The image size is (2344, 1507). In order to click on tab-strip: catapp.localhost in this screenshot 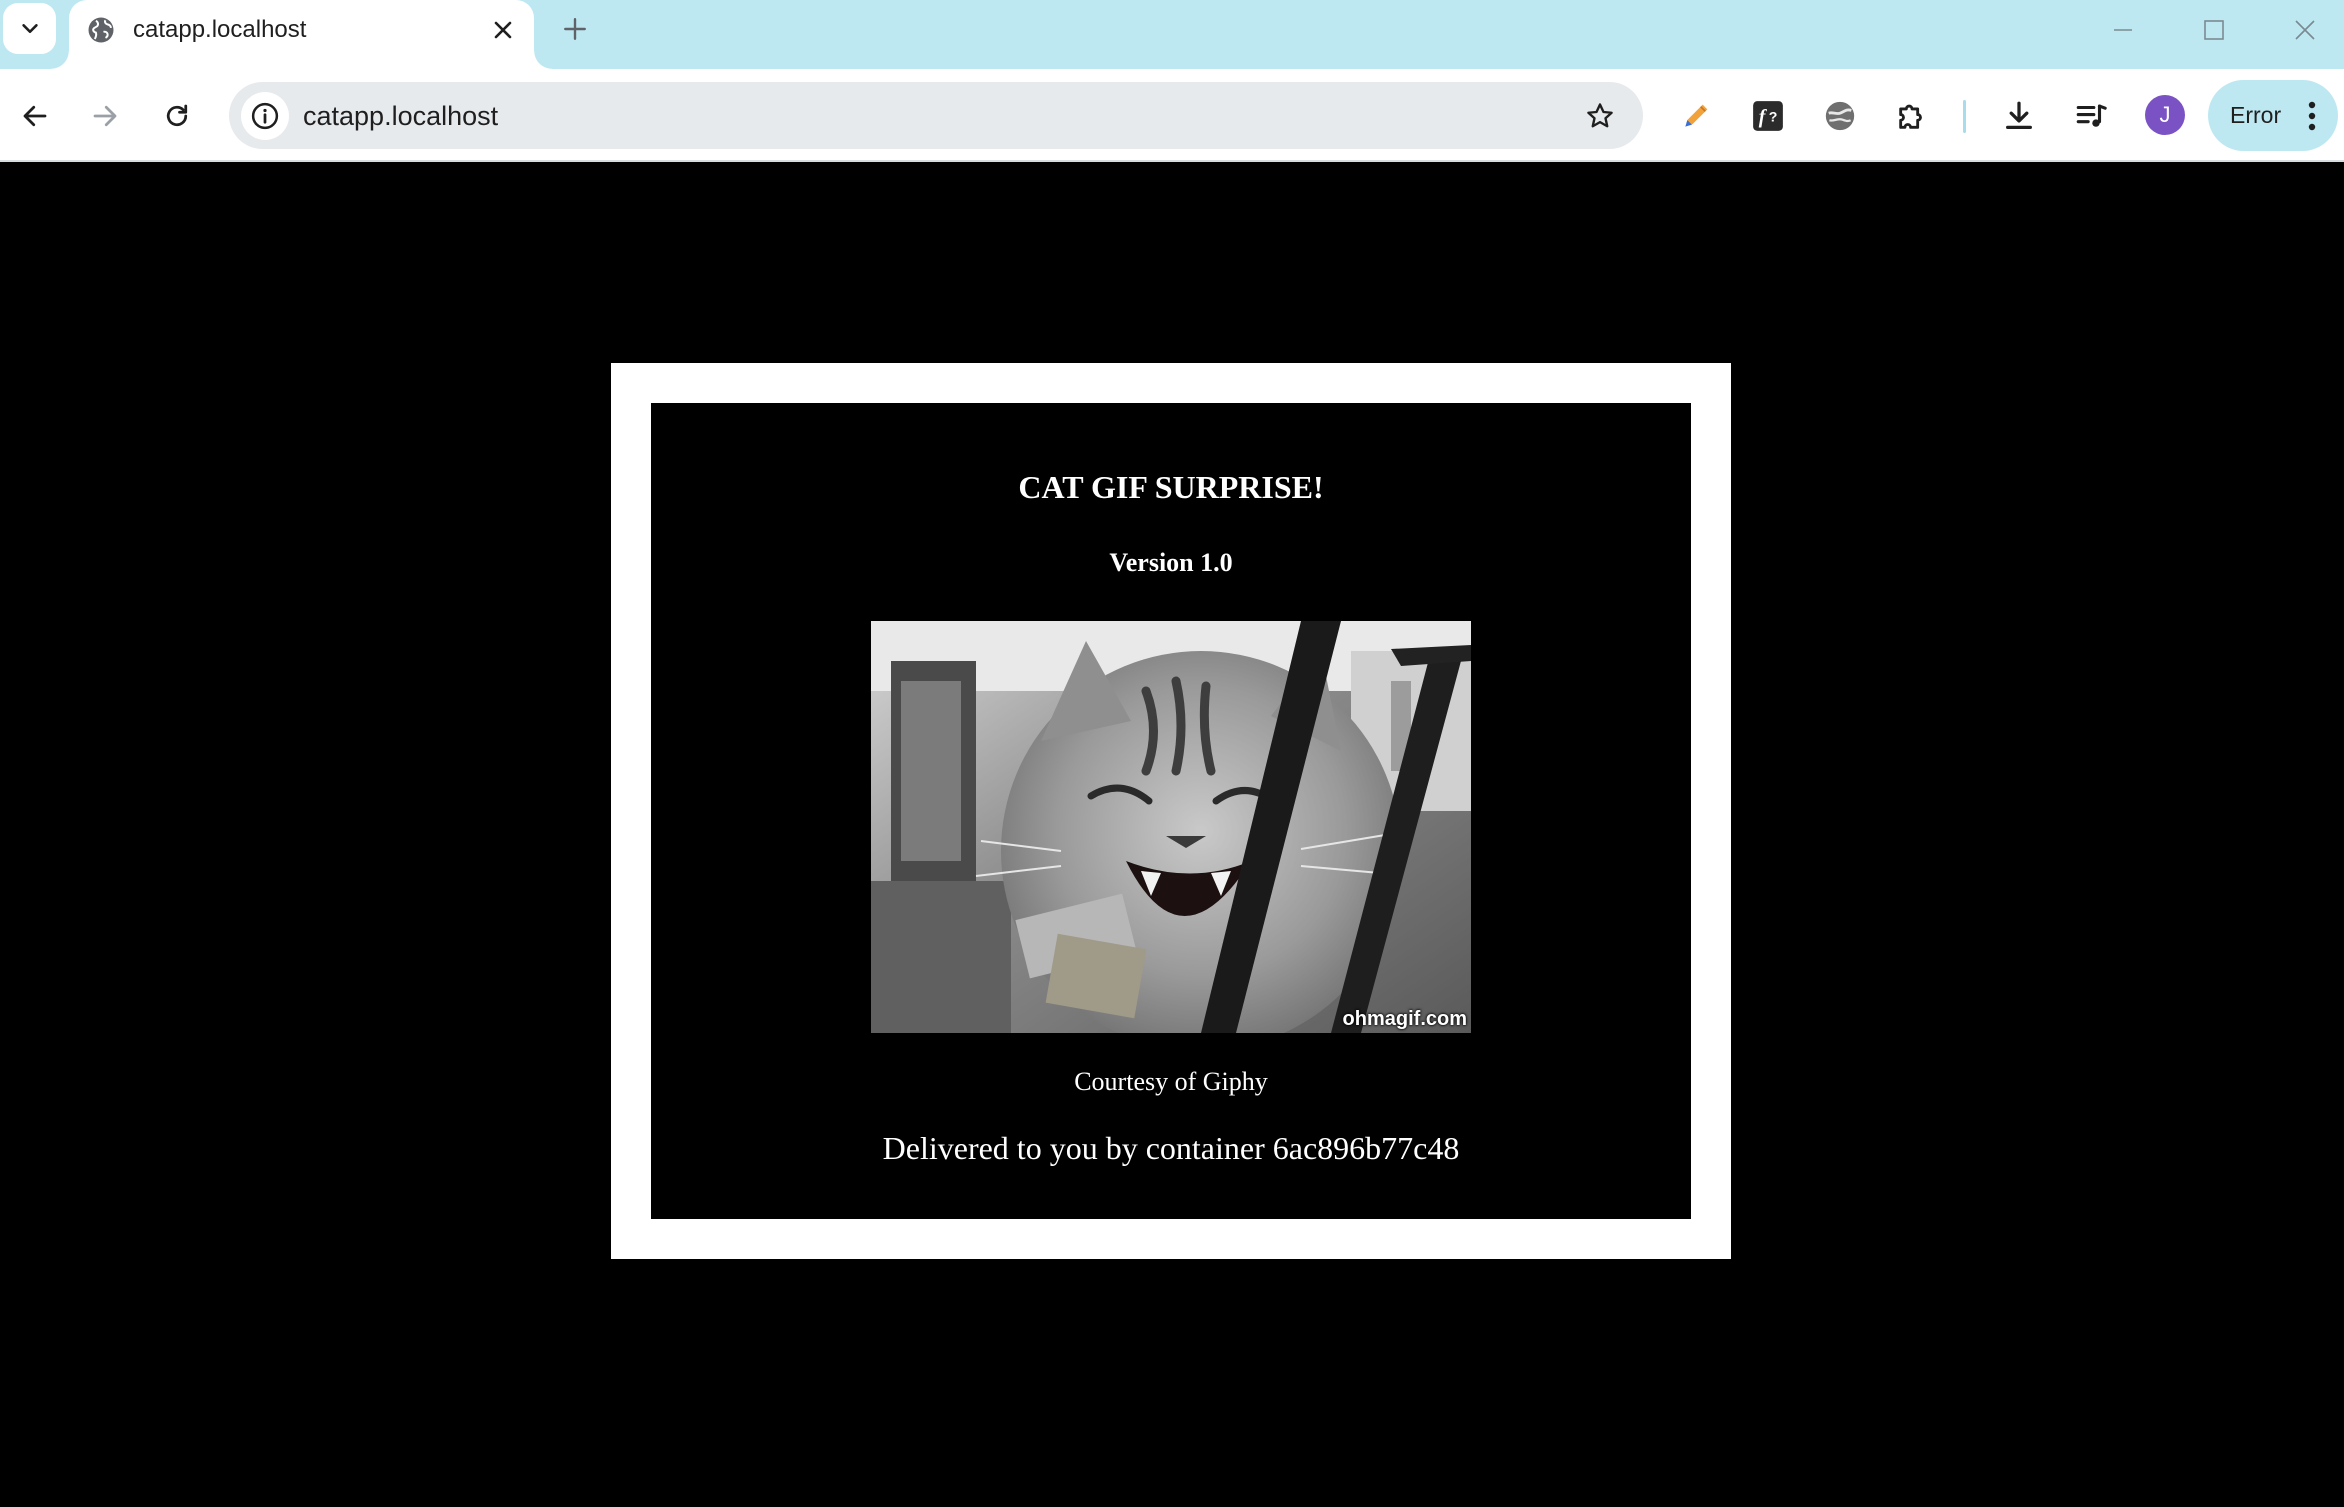, I will do `click(1172, 34)`.